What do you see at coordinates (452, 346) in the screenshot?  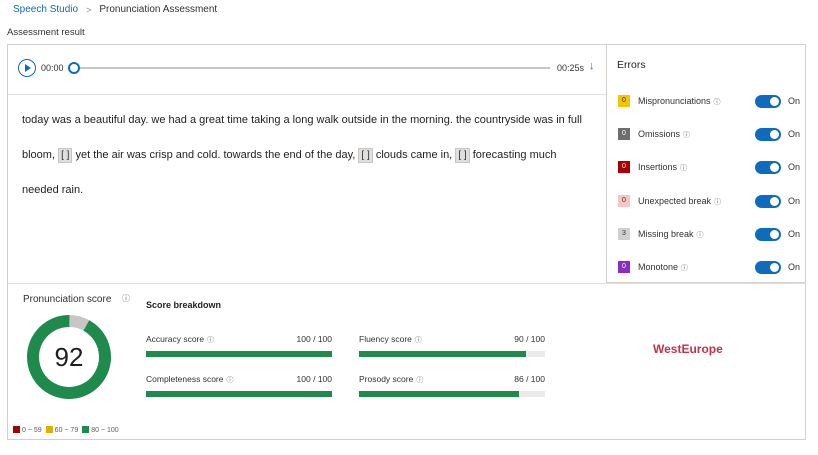 I see `score-metric: Fluency score ⓘ 90 / 100` at bounding box center [452, 346].